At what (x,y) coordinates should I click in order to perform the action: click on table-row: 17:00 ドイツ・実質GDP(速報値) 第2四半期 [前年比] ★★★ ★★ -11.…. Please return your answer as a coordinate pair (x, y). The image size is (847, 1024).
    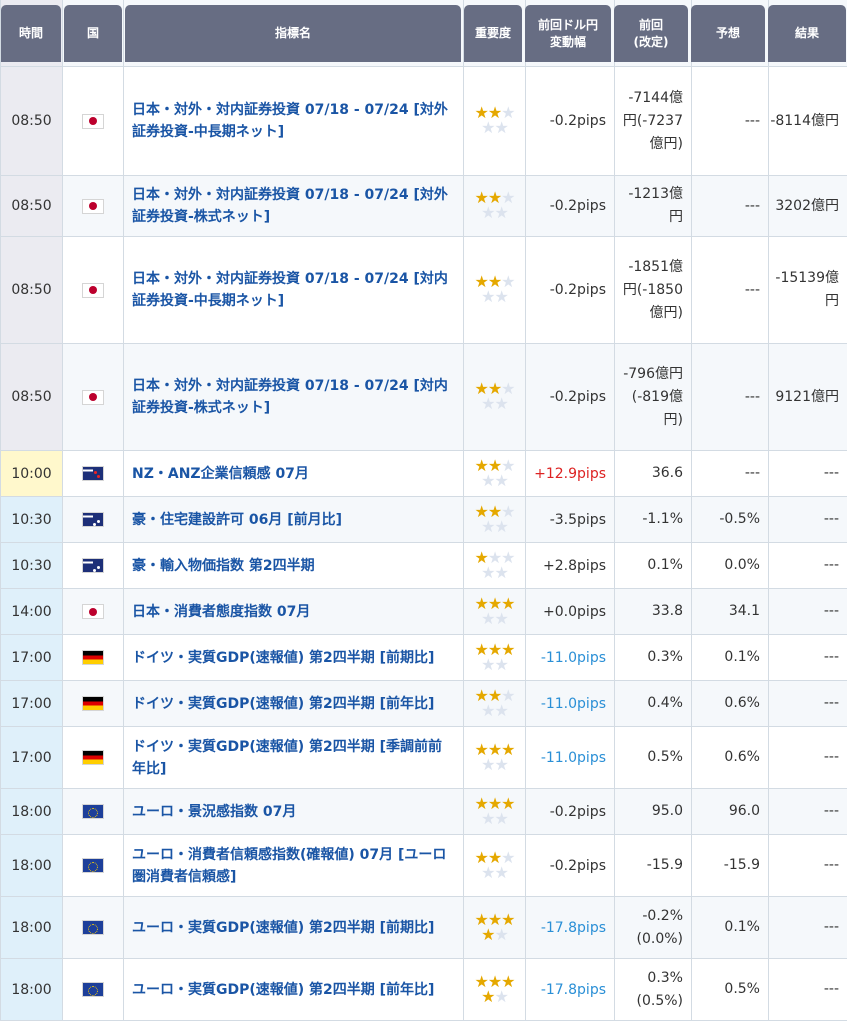
    Looking at the image, I should click on (423, 703).